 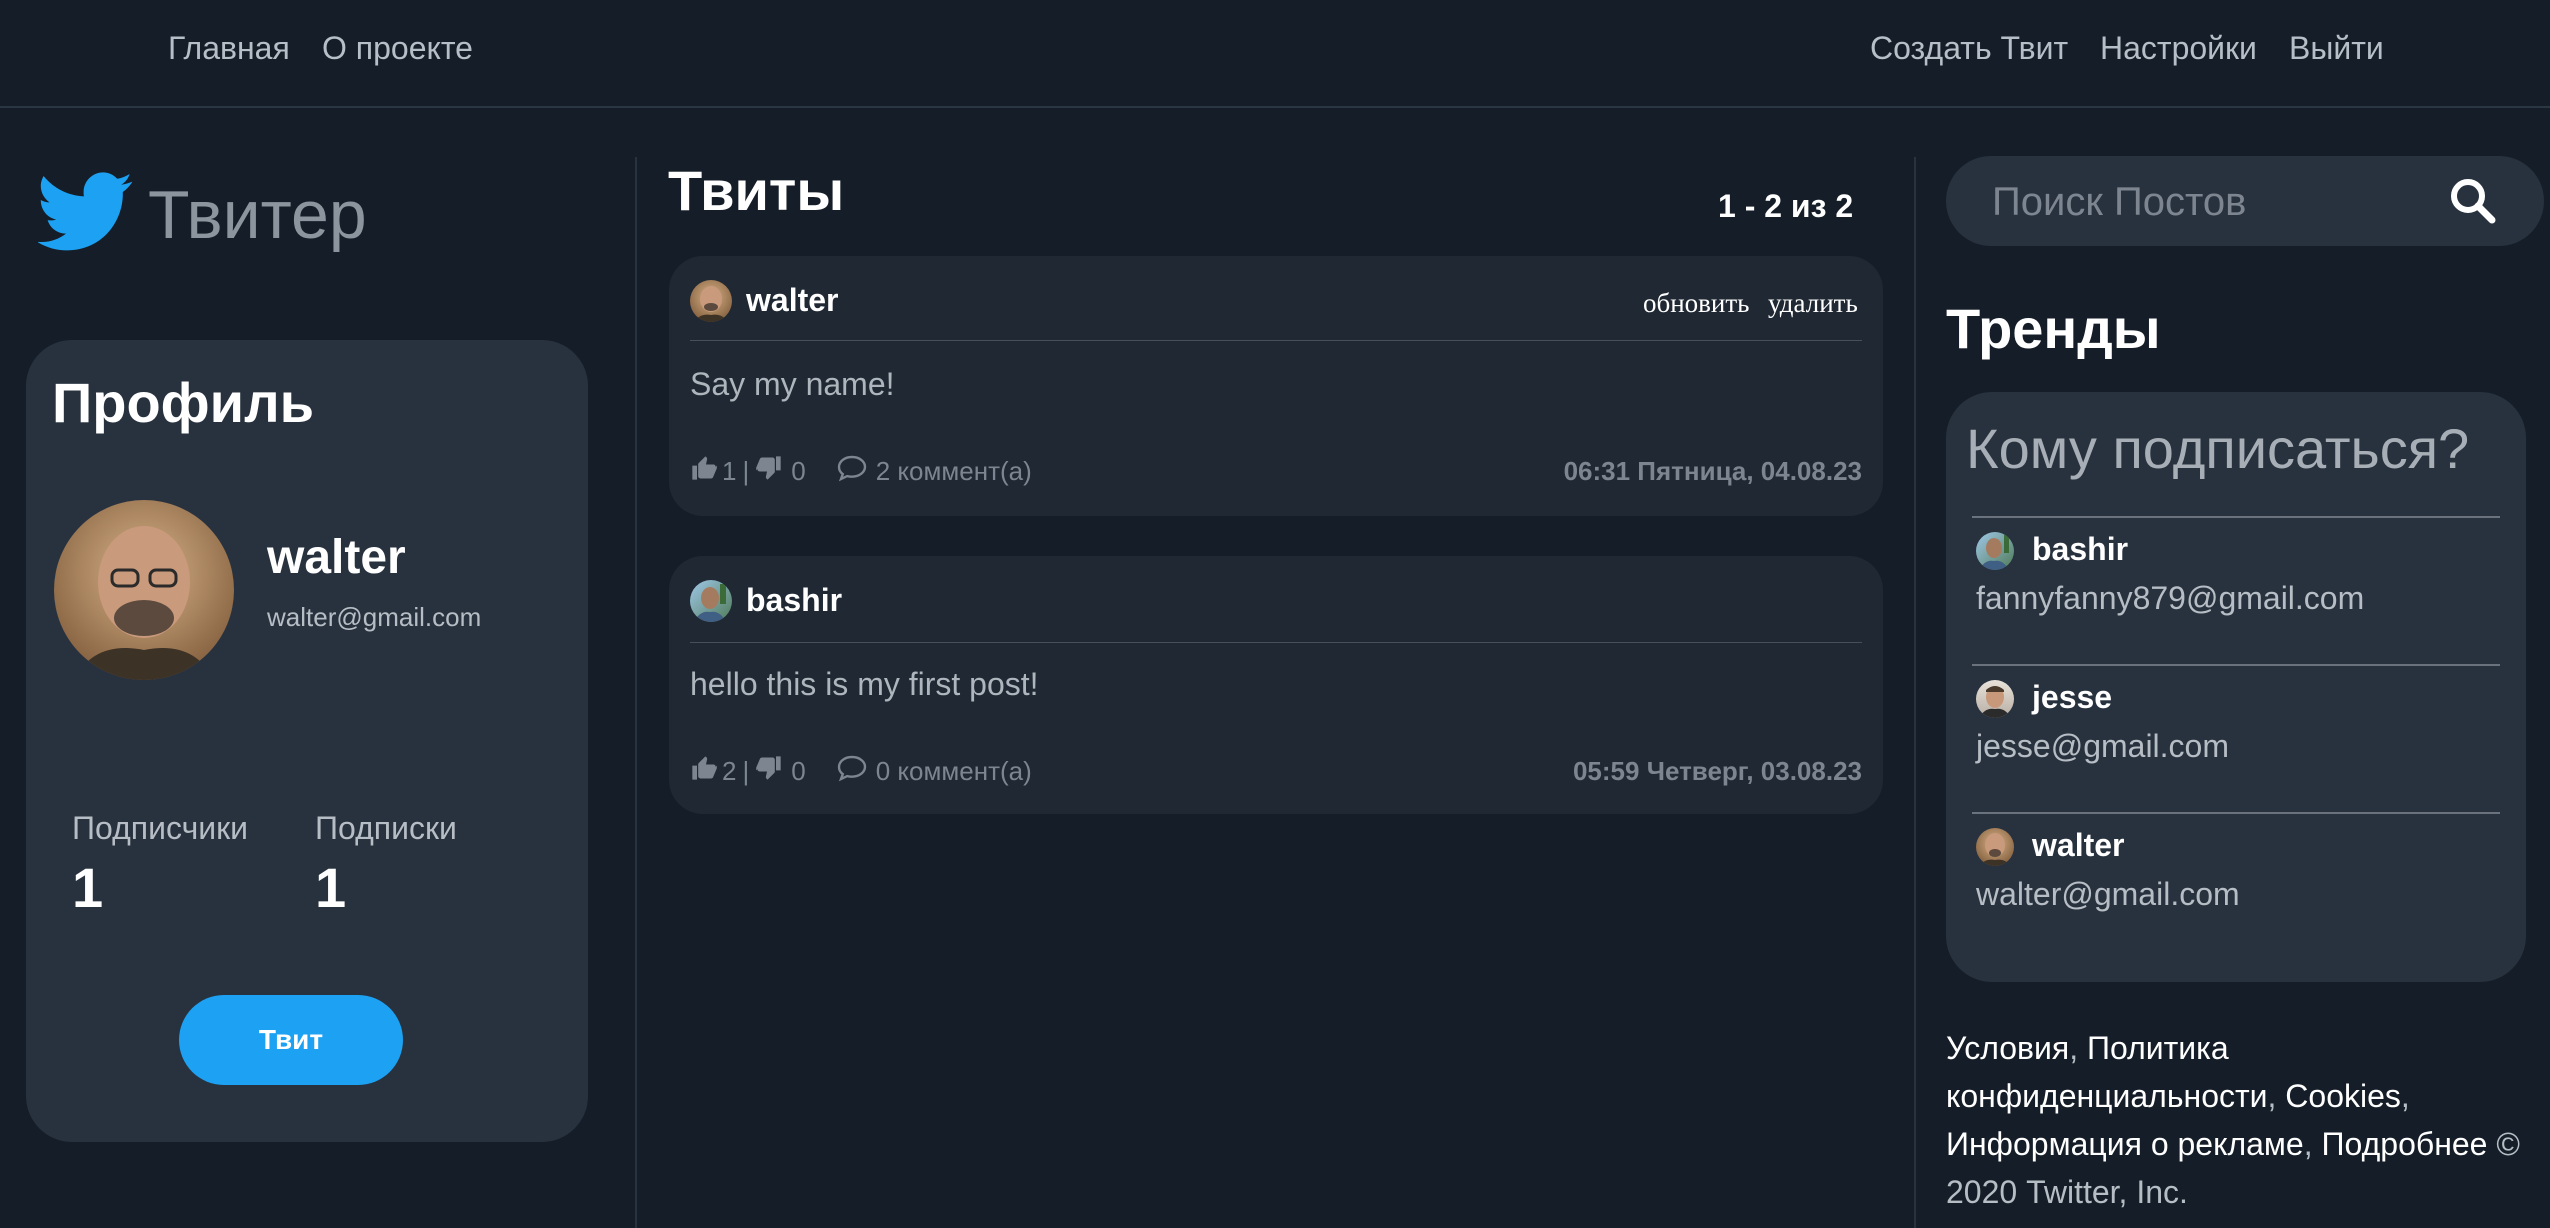 What do you see at coordinates (864, 684) in the screenshot?
I see `tweet-text: hello this is my first post!` at bounding box center [864, 684].